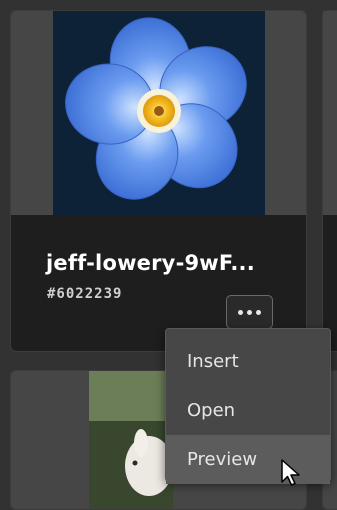 The height and width of the screenshot is (510, 337). Describe the element at coordinates (248, 410) in the screenshot. I see `menu-item-open: Open` at that location.